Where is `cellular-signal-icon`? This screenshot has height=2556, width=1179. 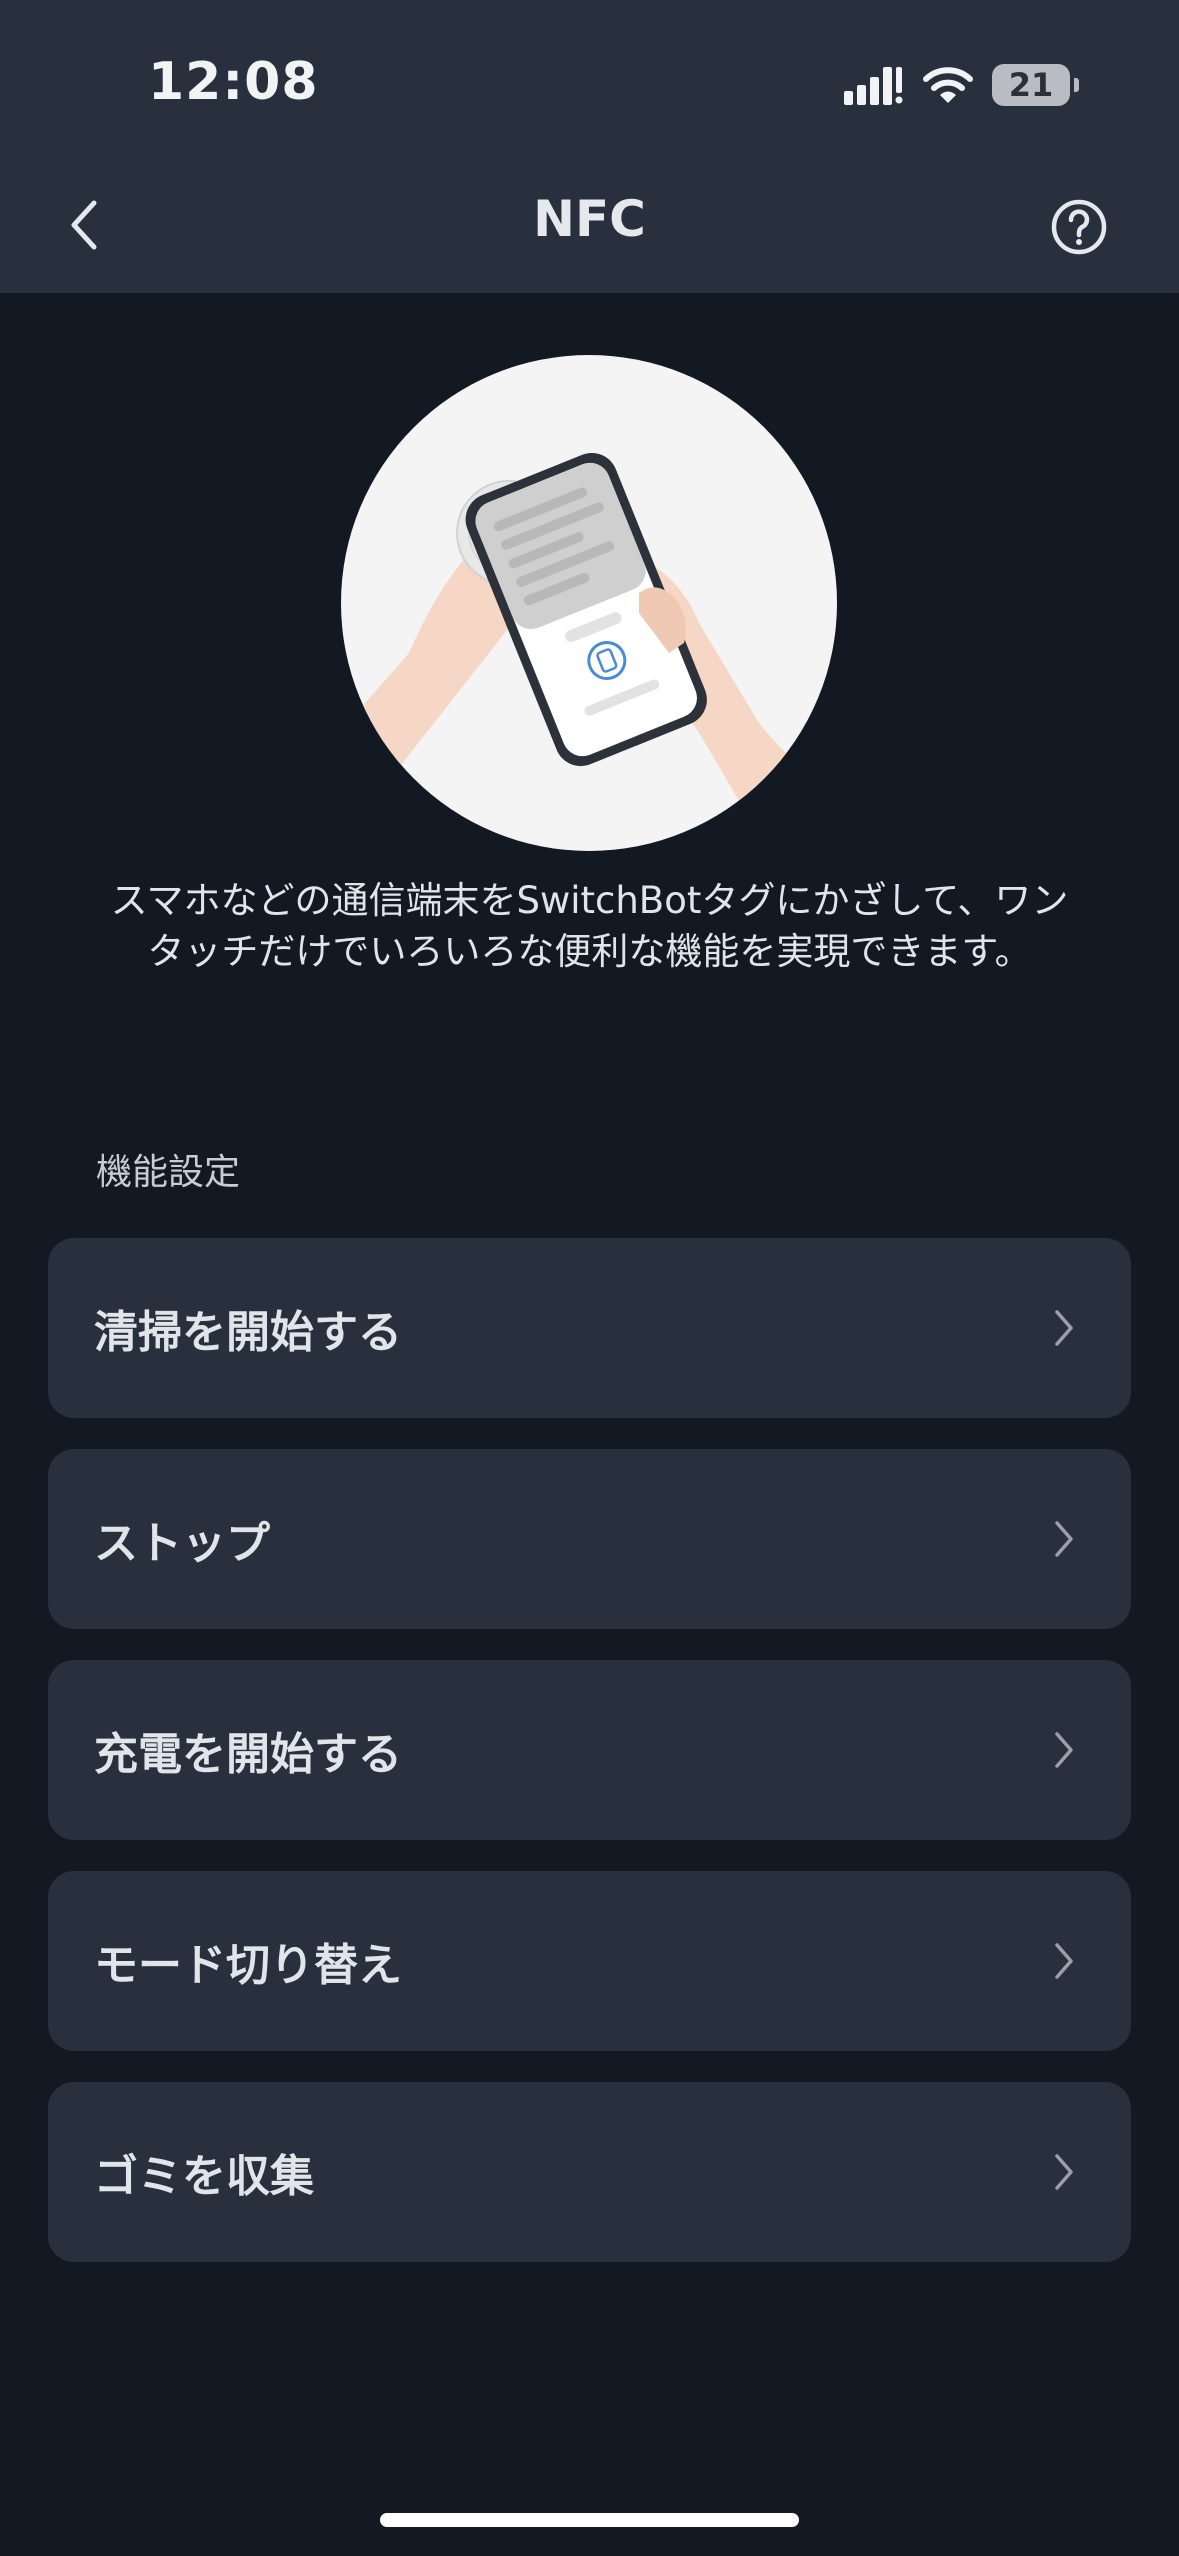 cellular-signal-icon is located at coordinates (873, 86).